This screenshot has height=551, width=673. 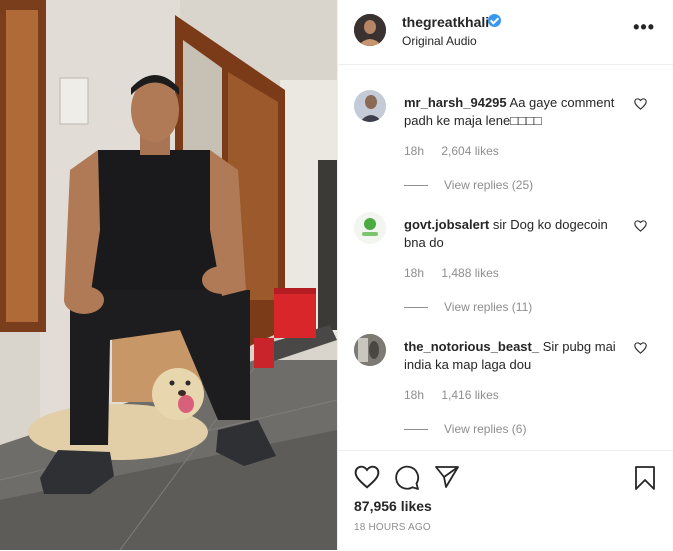 I want to click on save-bookmark-icon, so click(x=645, y=478).